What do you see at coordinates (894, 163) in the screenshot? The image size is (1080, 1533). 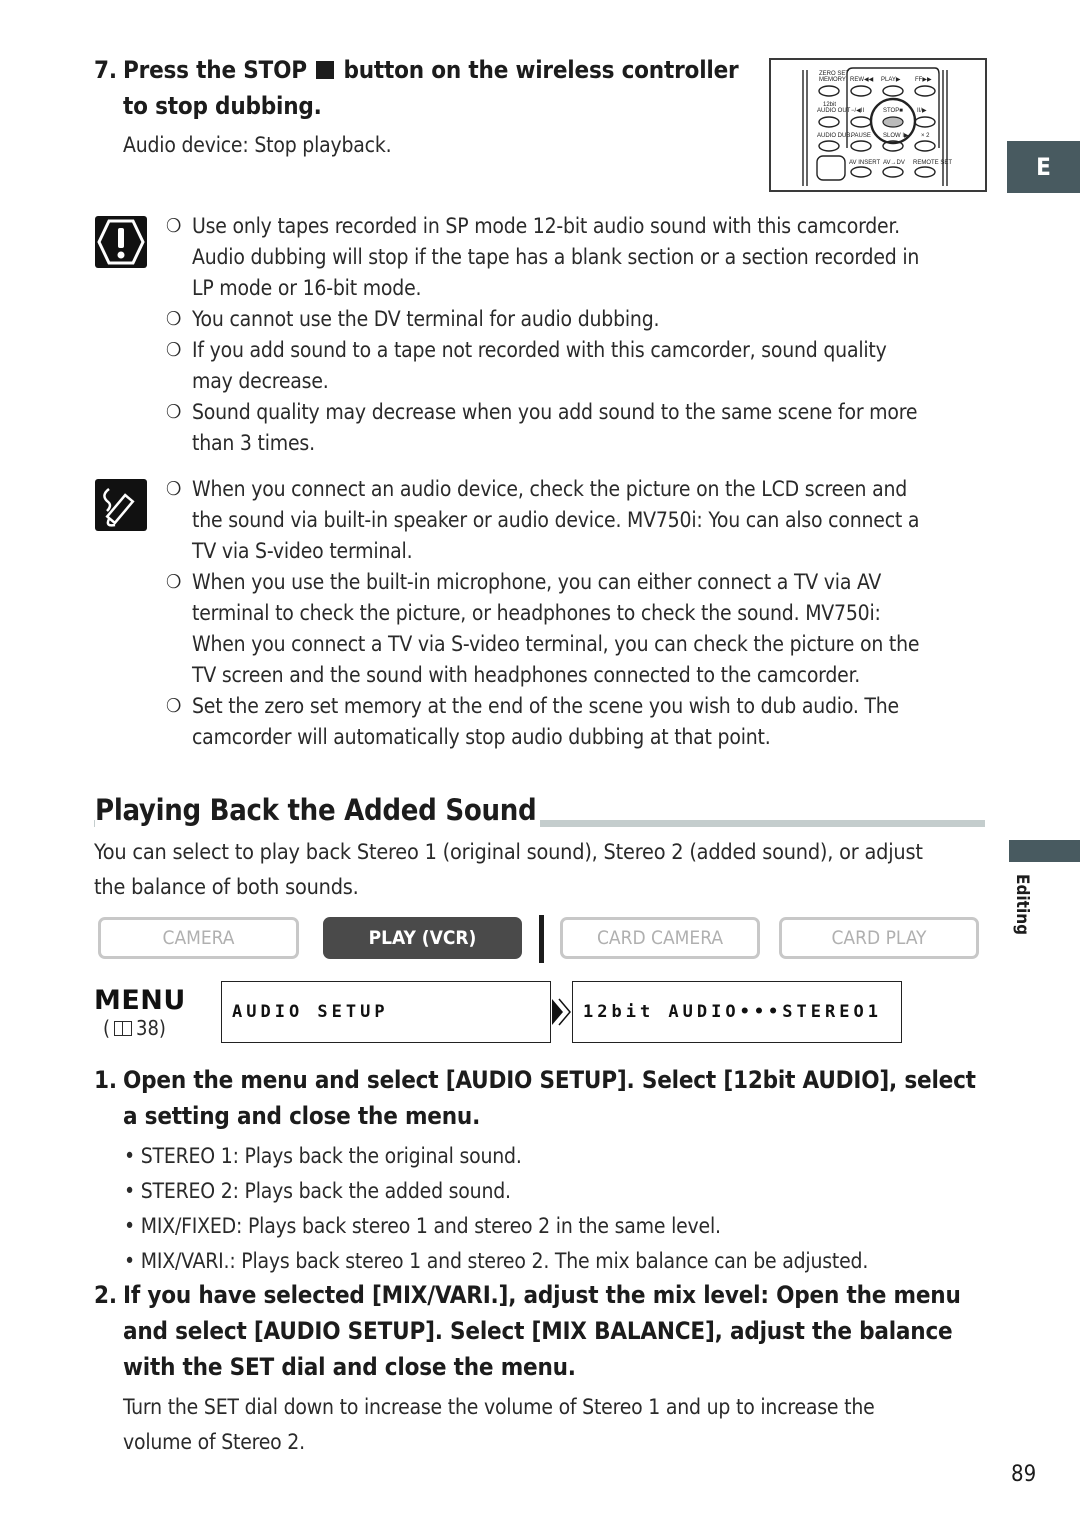 I see `svg-text: AV→DV` at bounding box center [894, 163].